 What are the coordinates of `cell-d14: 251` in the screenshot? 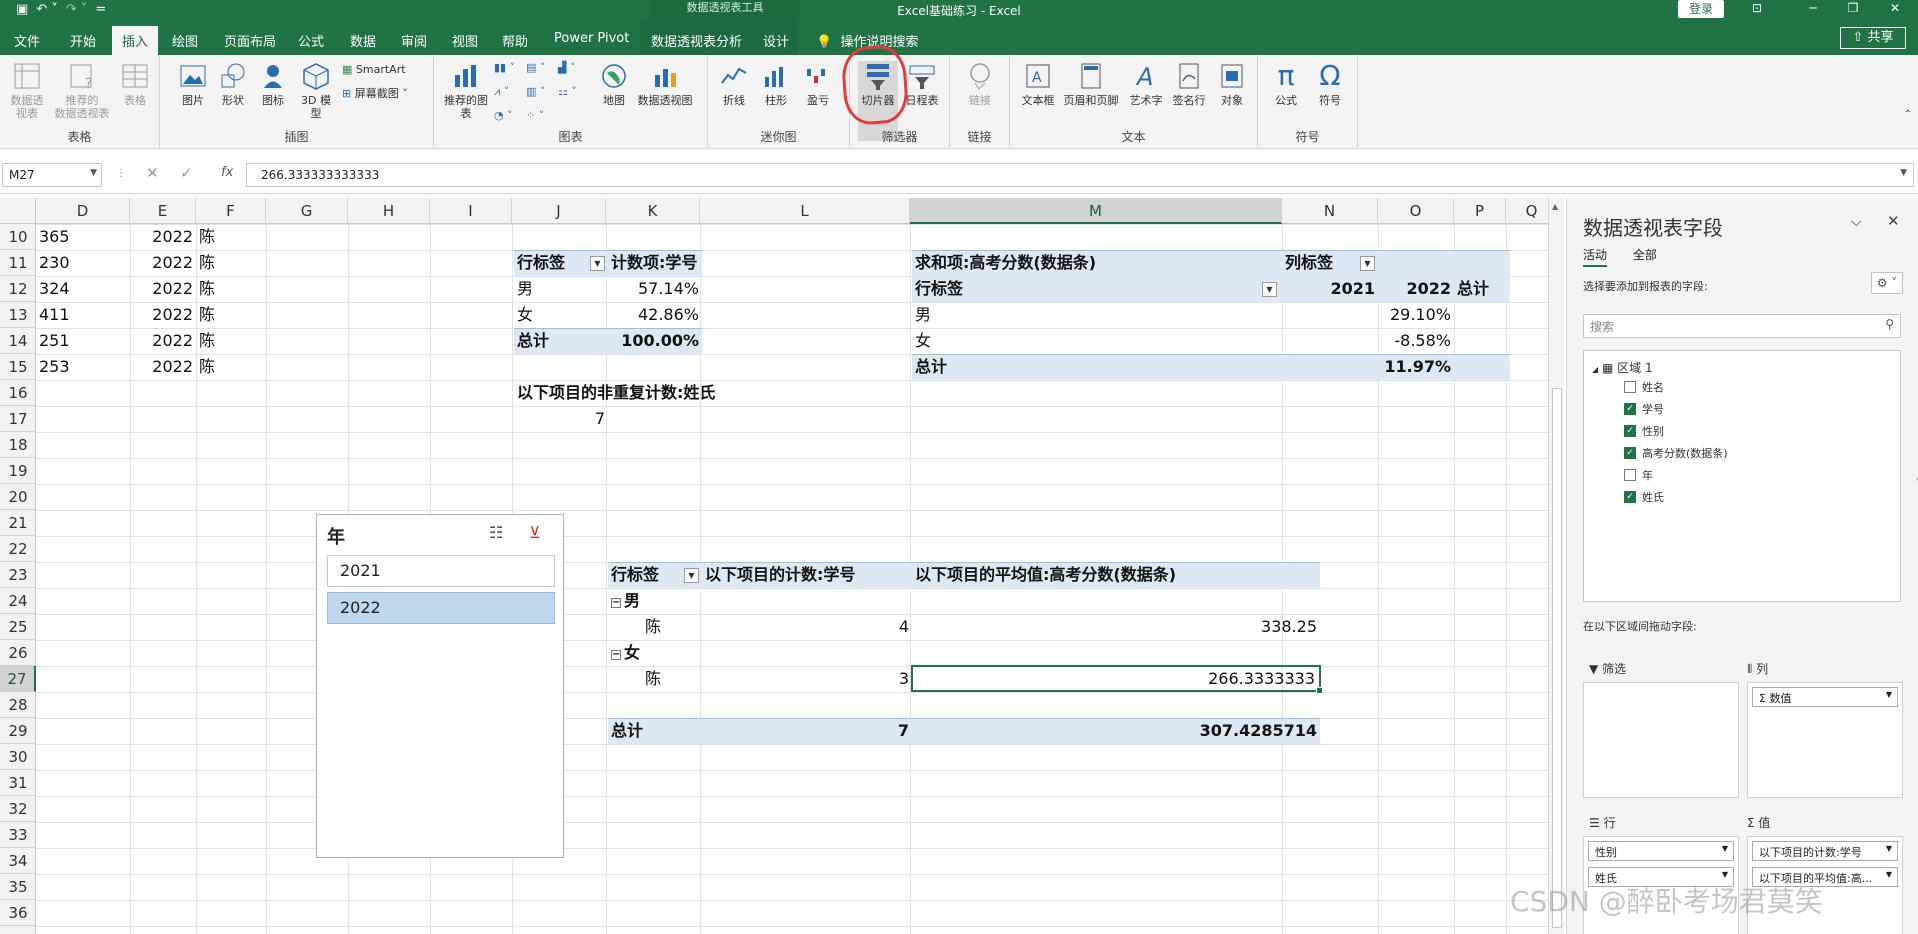 It's located at (83, 341).